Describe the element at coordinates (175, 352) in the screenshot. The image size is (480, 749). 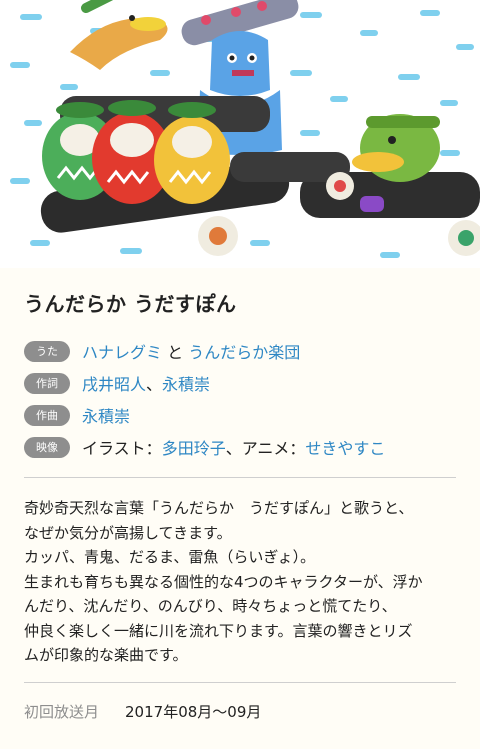
I see `uta-joiner: と` at that location.